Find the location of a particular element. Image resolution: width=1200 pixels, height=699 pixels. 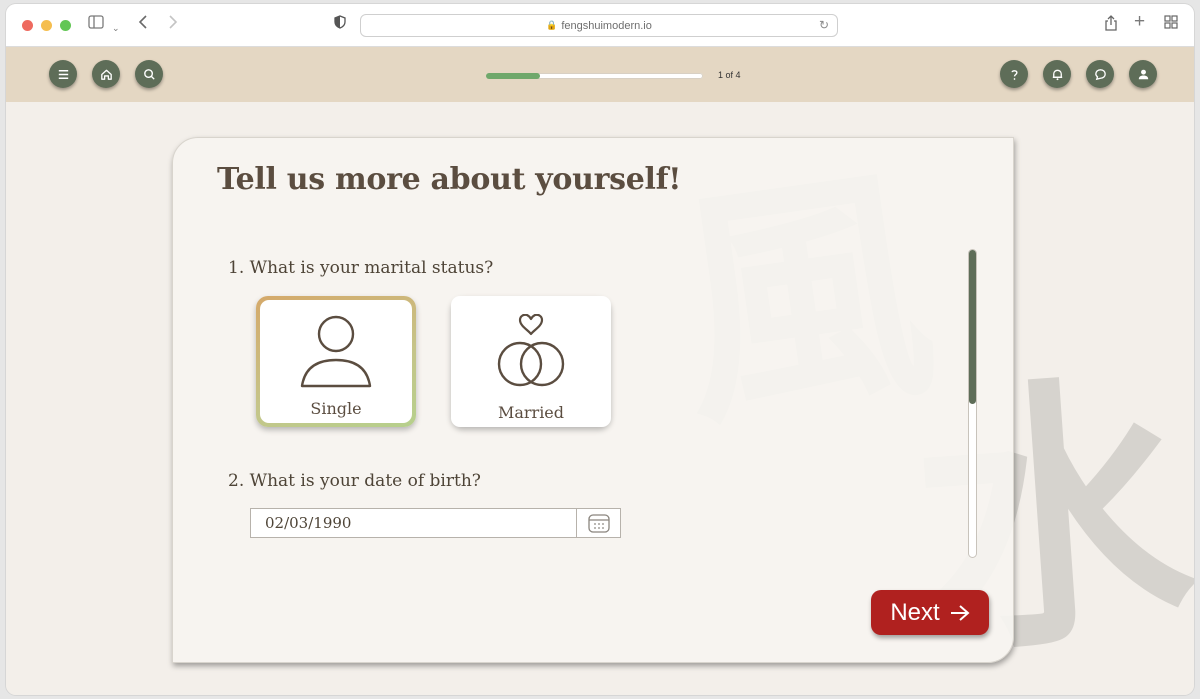

chevron-down-icon: ⌄ is located at coordinates (116, 28).